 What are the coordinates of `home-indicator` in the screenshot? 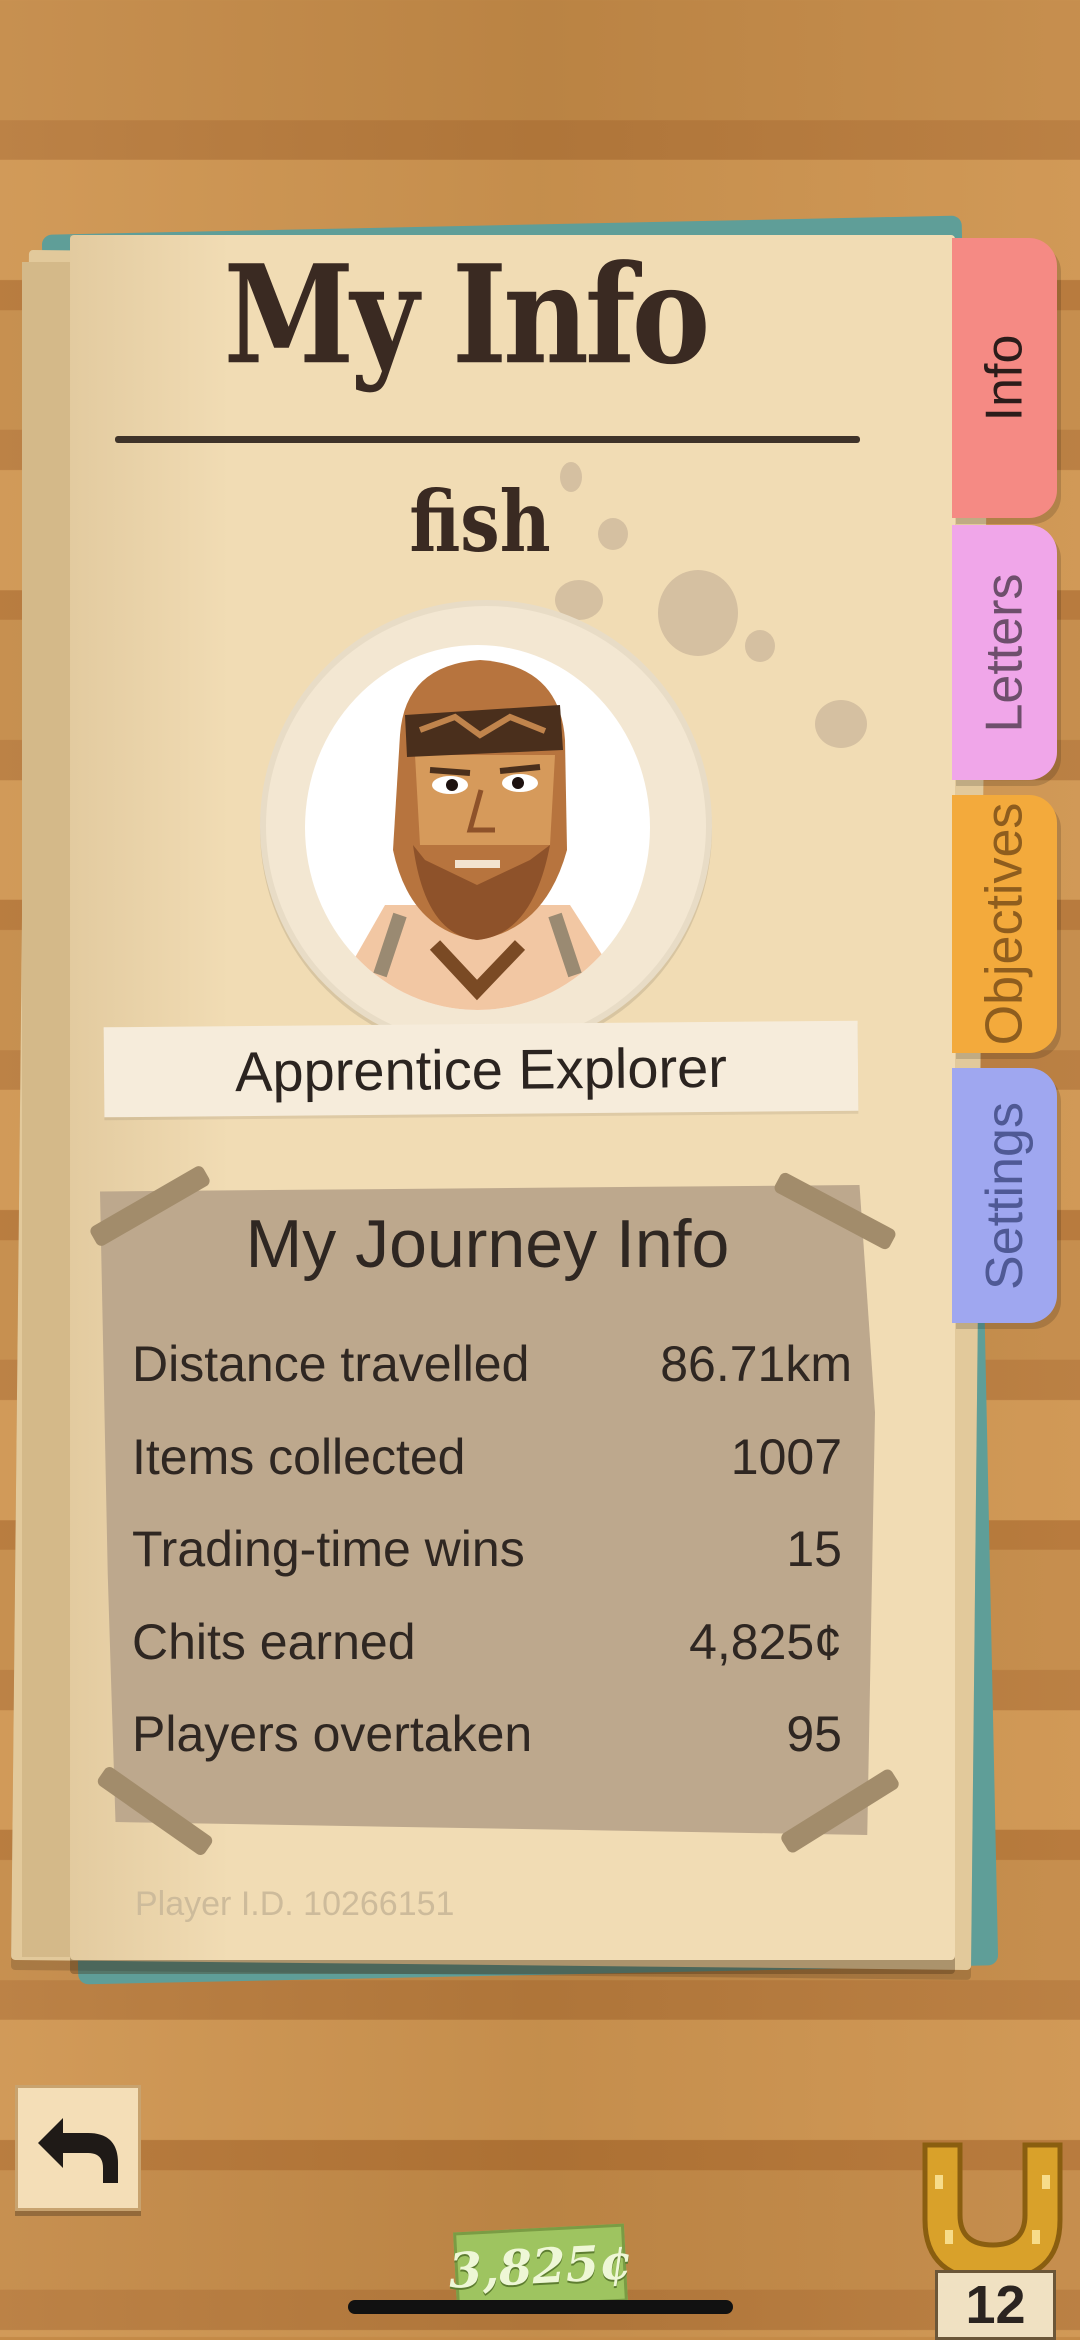 It's located at (540, 2307).